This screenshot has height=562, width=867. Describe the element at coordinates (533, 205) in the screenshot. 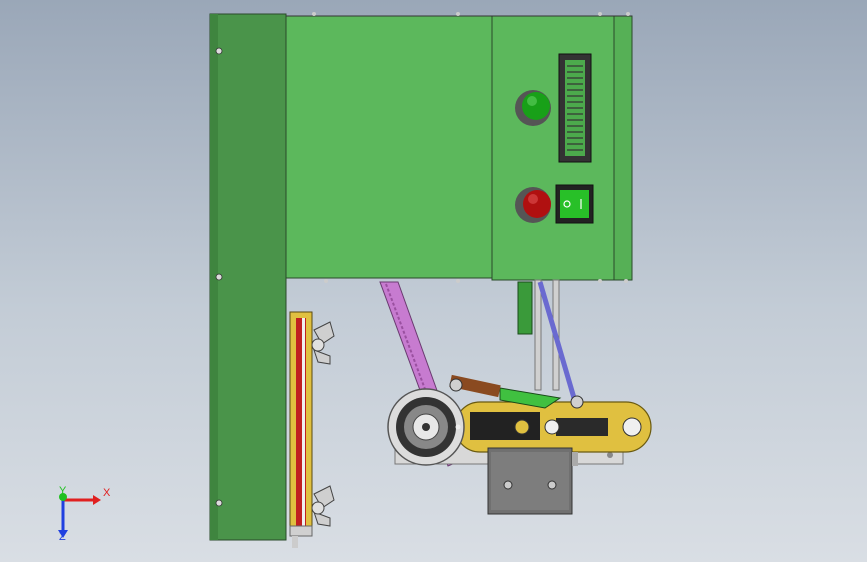

I see `red-pushbutton` at that location.